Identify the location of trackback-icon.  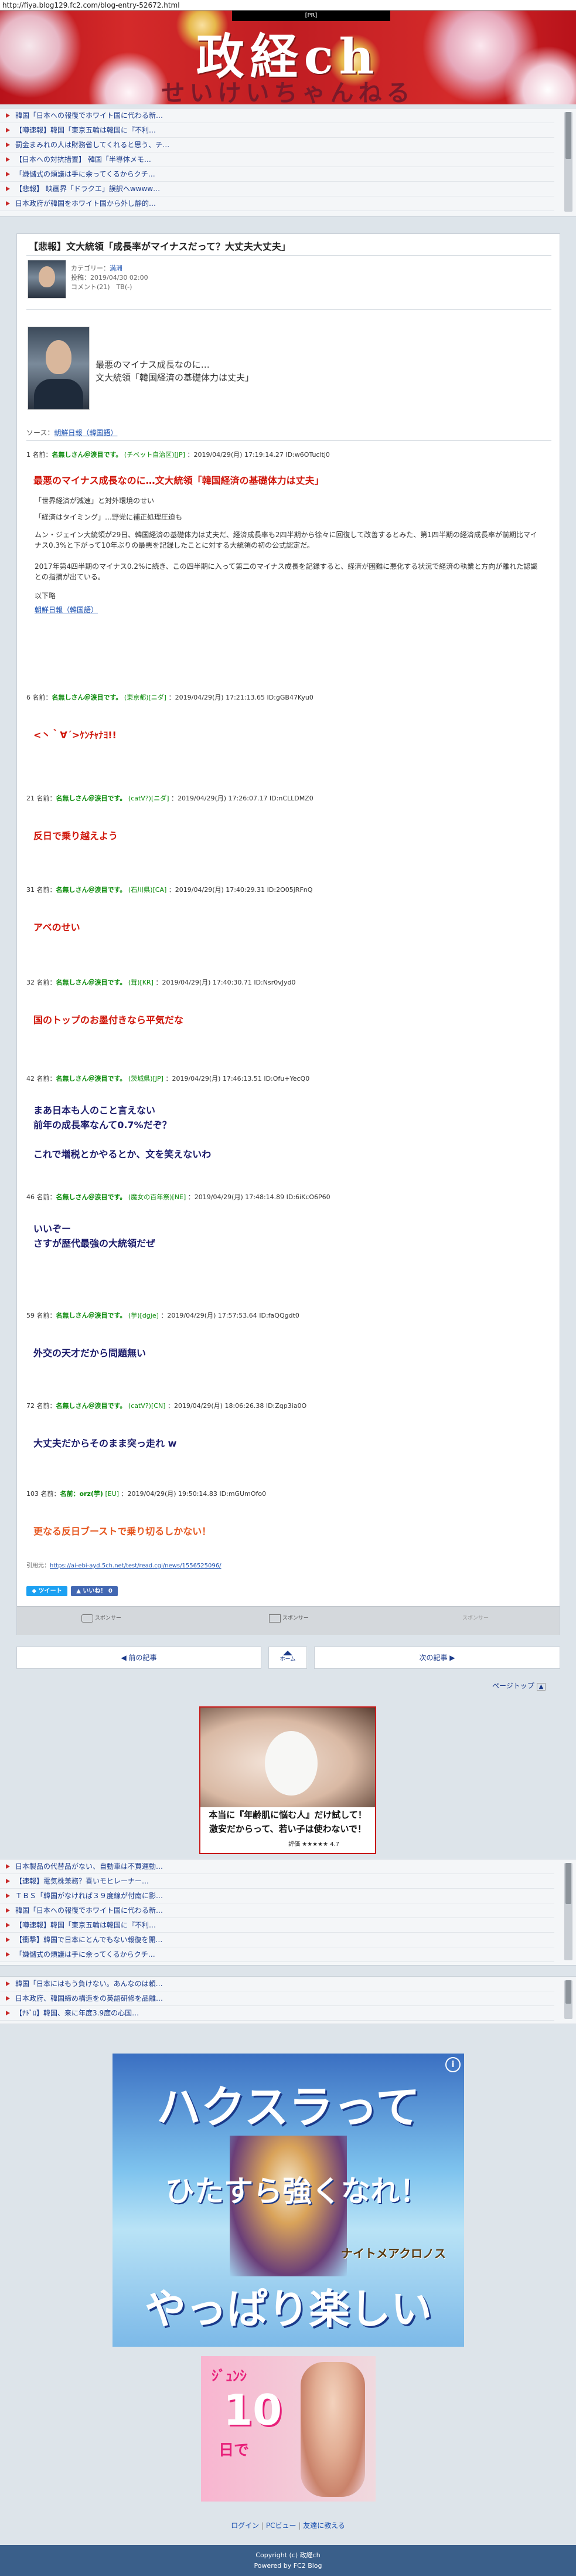
(275, 1618).